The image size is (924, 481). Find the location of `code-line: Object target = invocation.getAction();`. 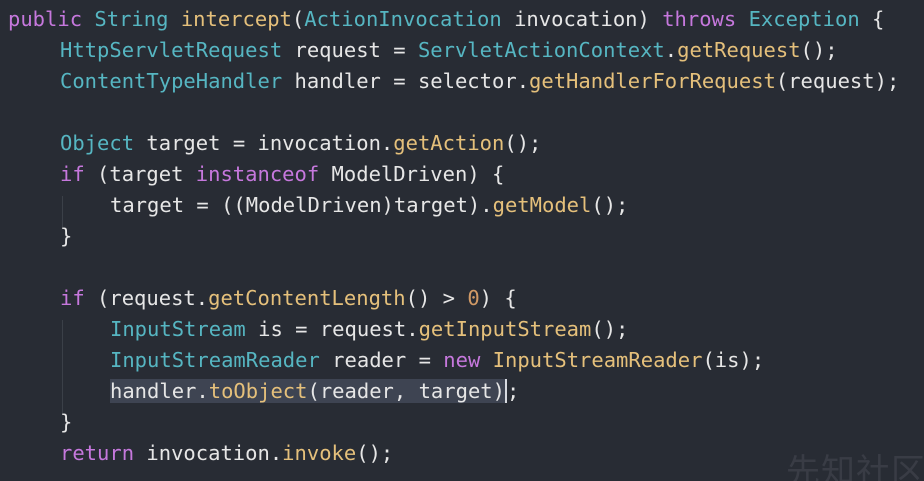

code-line: Object target = invocation.getAction(); is located at coordinates (300, 143).